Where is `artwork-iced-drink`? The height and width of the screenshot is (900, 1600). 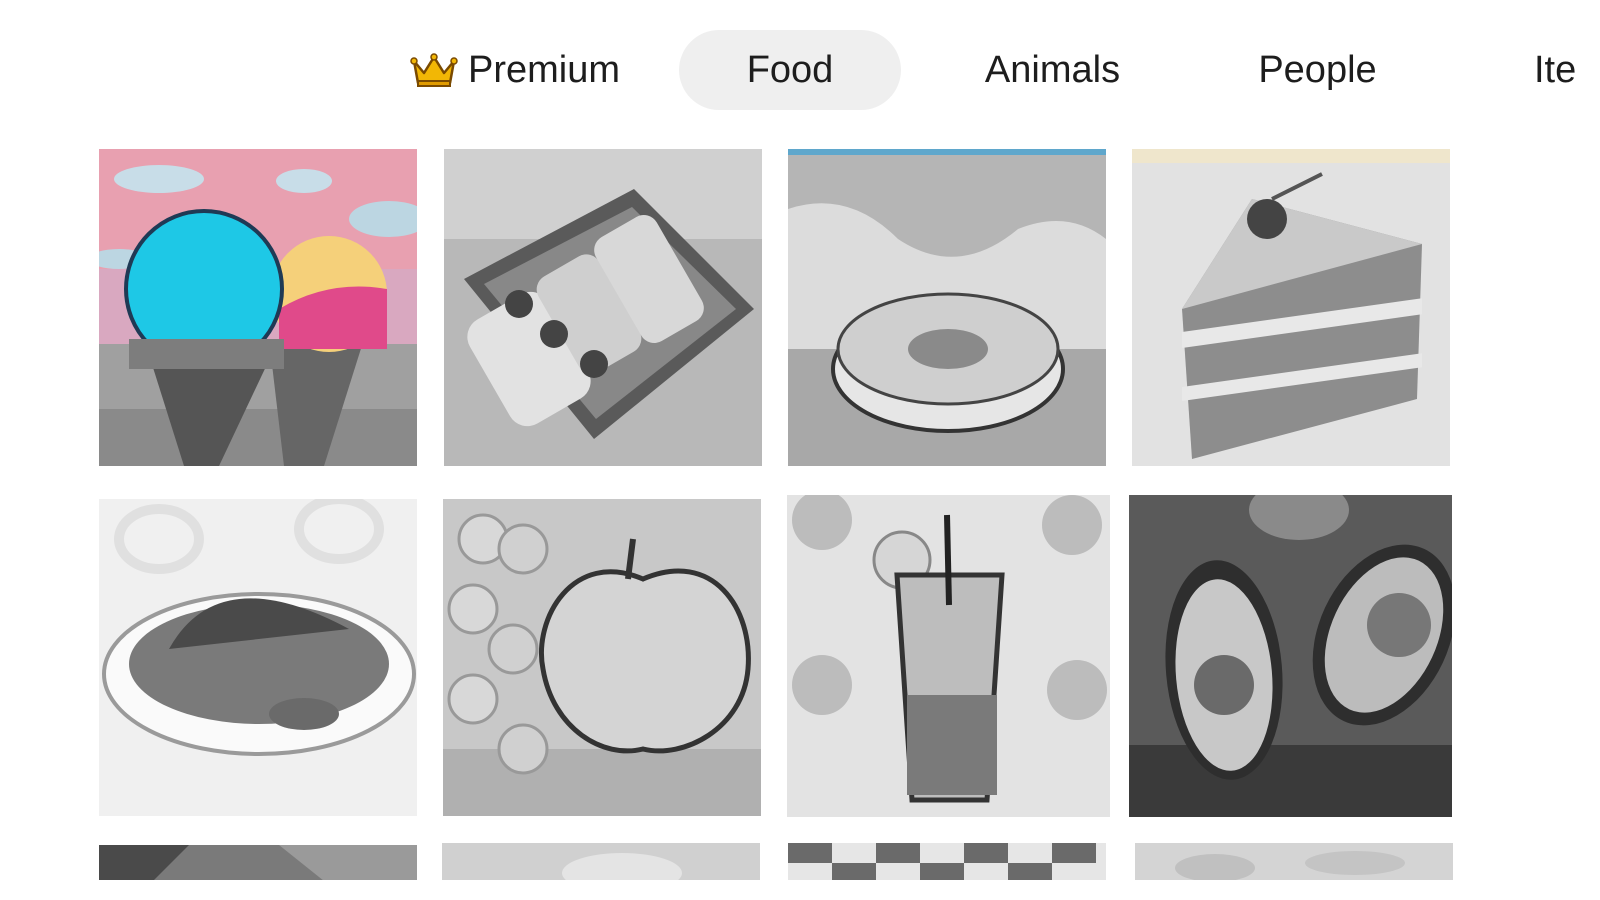 artwork-iced-drink is located at coordinates (948, 656).